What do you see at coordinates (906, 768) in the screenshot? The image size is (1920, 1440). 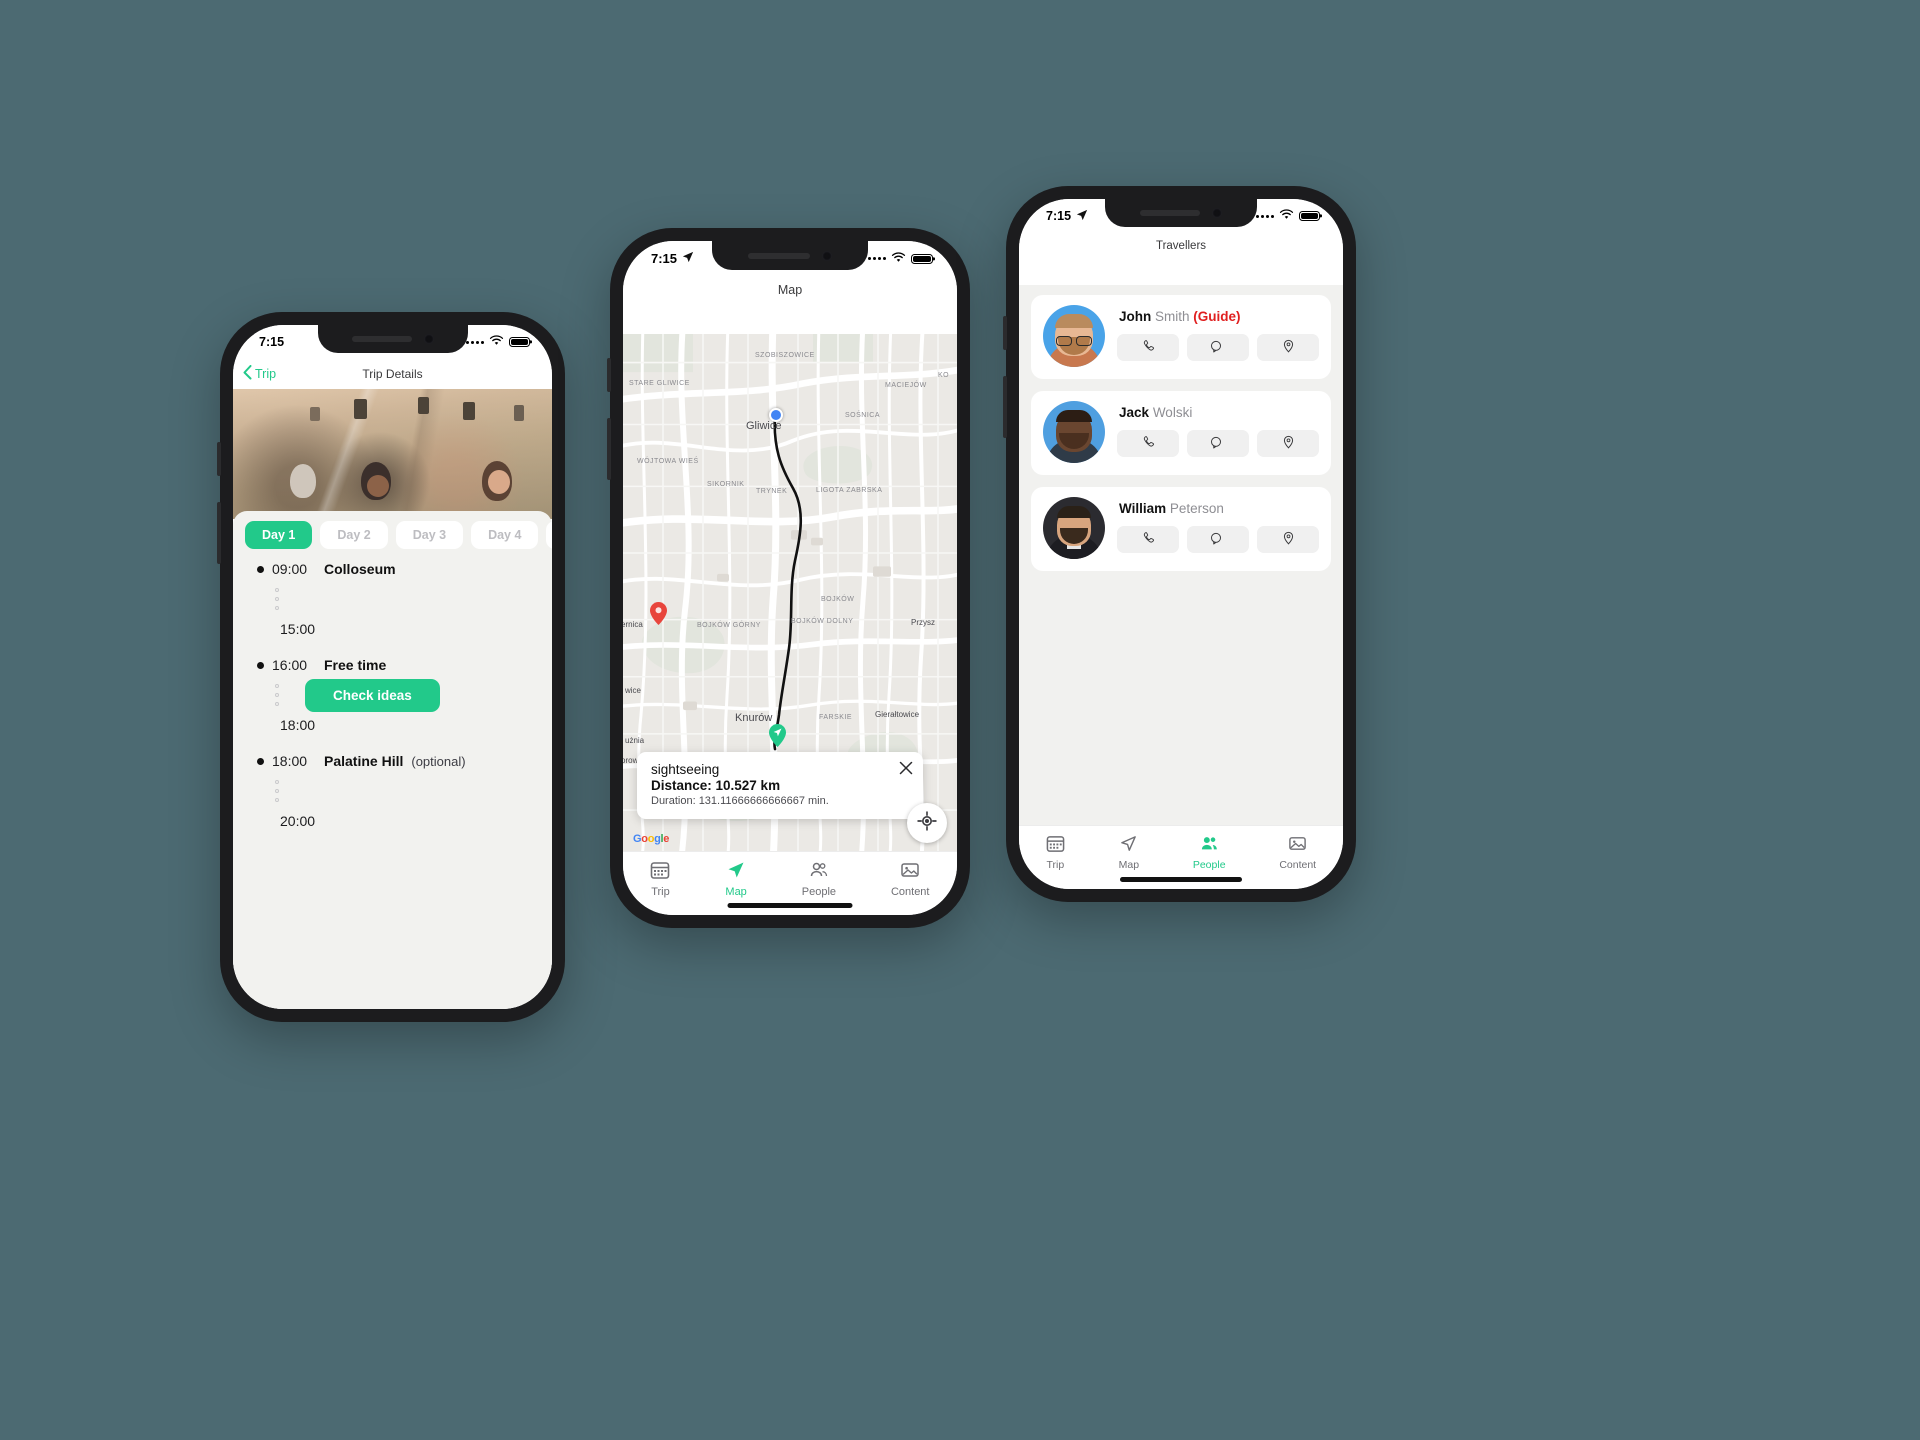 I see `close-icon` at bounding box center [906, 768].